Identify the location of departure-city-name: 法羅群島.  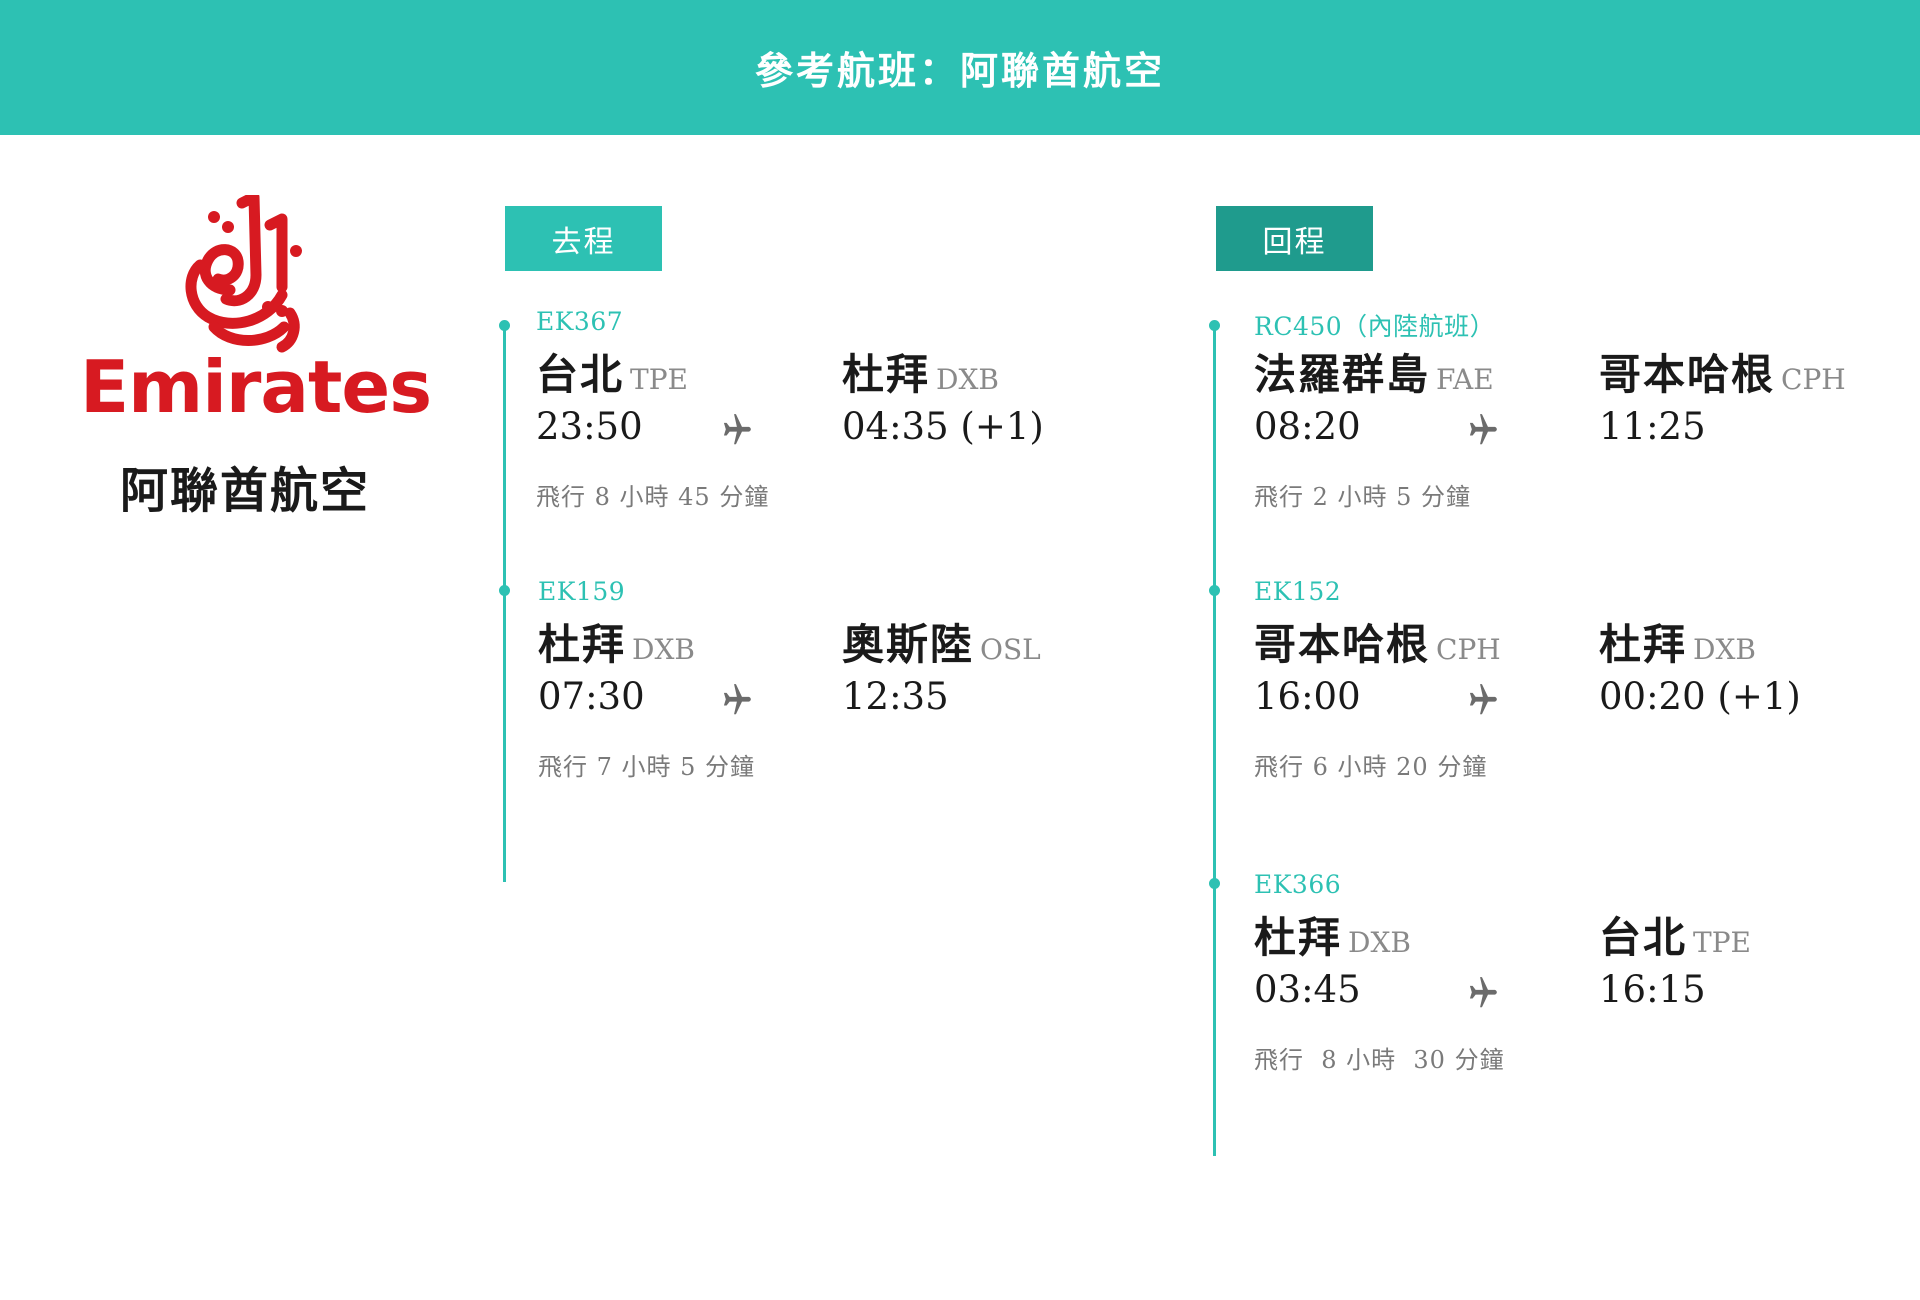
(1342, 374).